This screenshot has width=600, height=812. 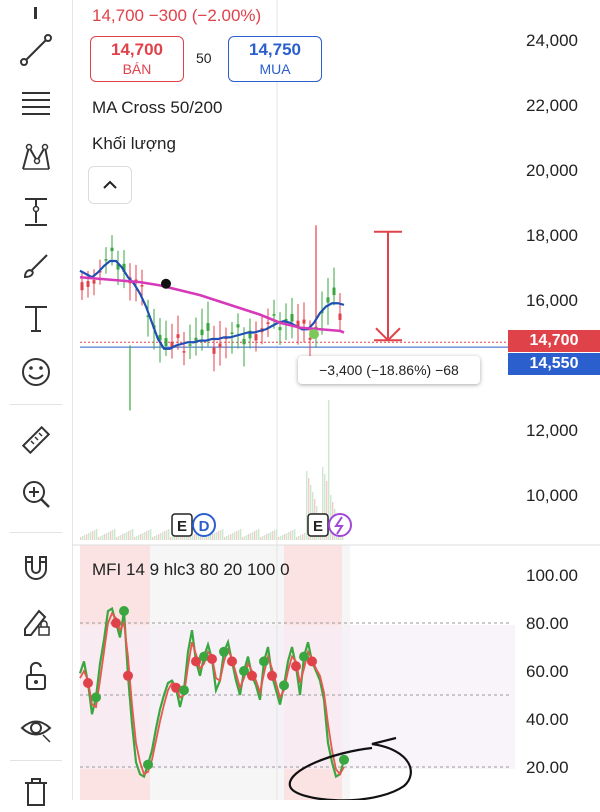 What do you see at coordinates (36, 158) in the screenshot?
I see `pattern-icon` at bounding box center [36, 158].